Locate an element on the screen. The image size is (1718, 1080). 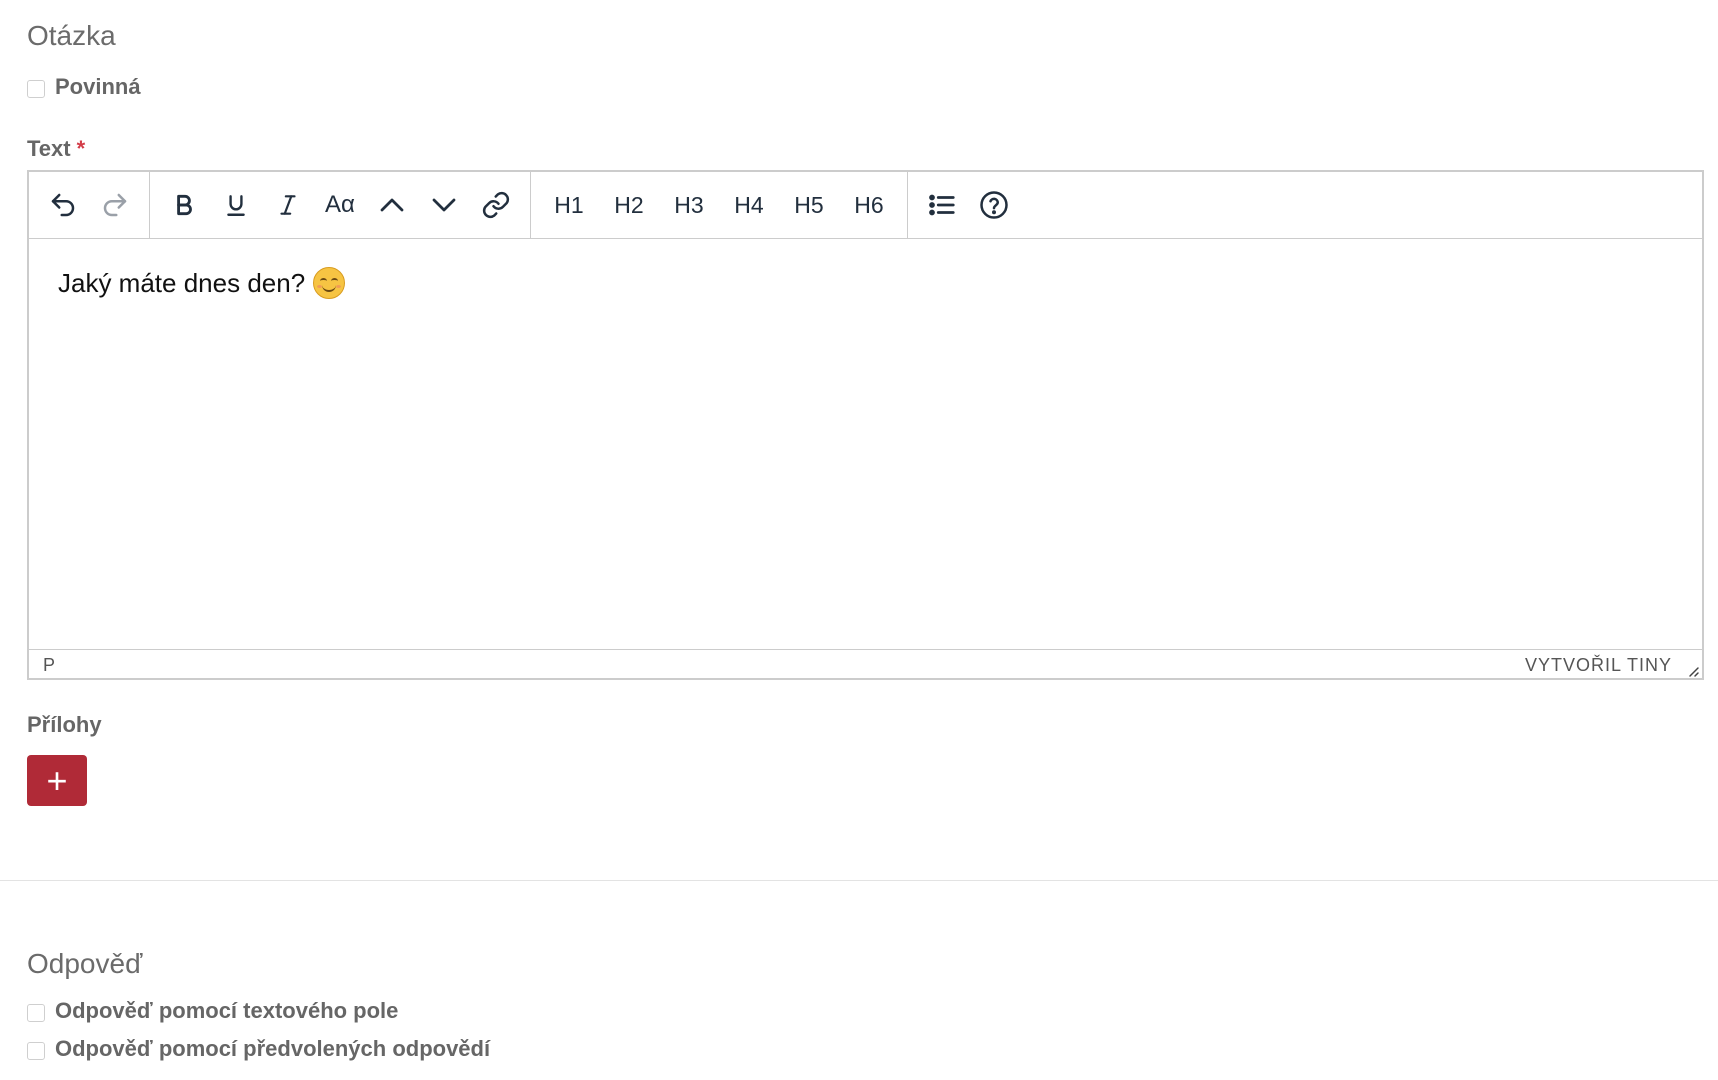
editor-toolbar: Aα H1 H2 H3 H4 H5 H6 is located at coordinates (865, 205).